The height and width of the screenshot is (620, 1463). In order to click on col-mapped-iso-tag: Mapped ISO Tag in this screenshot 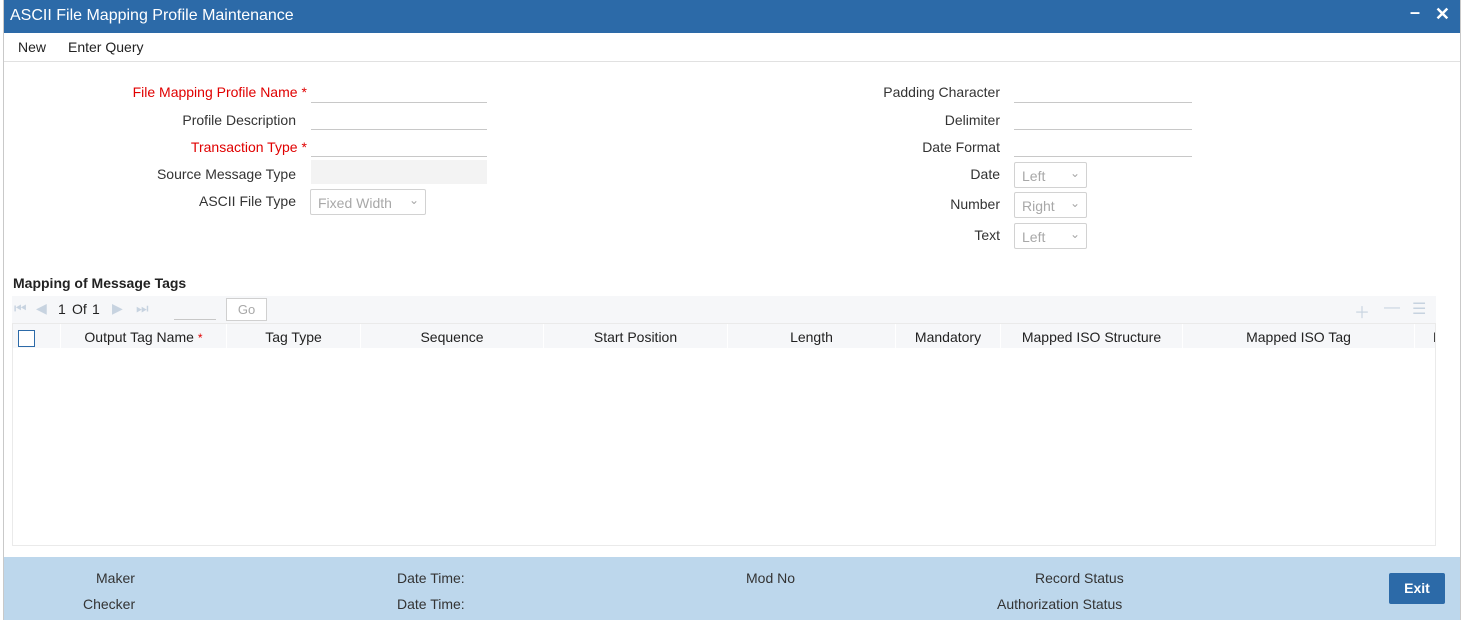, I will do `click(1299, 336)`.